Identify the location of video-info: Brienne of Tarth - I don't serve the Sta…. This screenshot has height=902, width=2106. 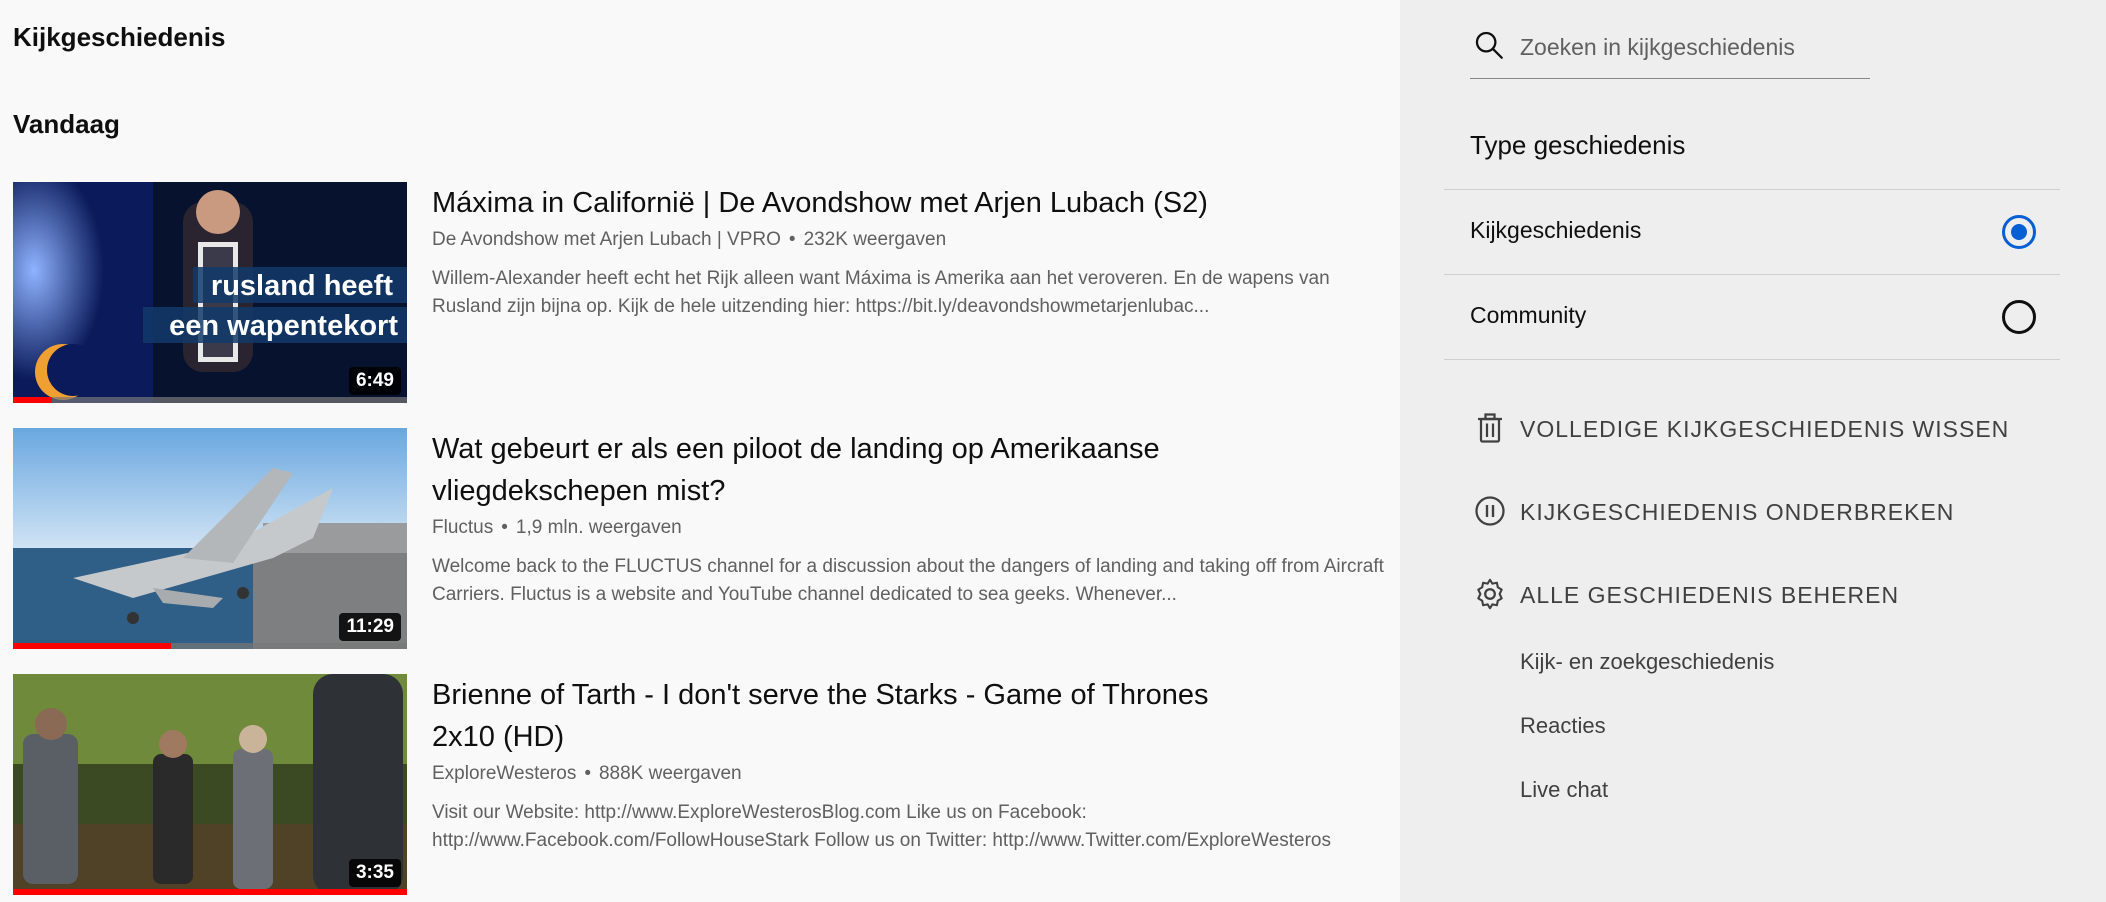
(912, 764).